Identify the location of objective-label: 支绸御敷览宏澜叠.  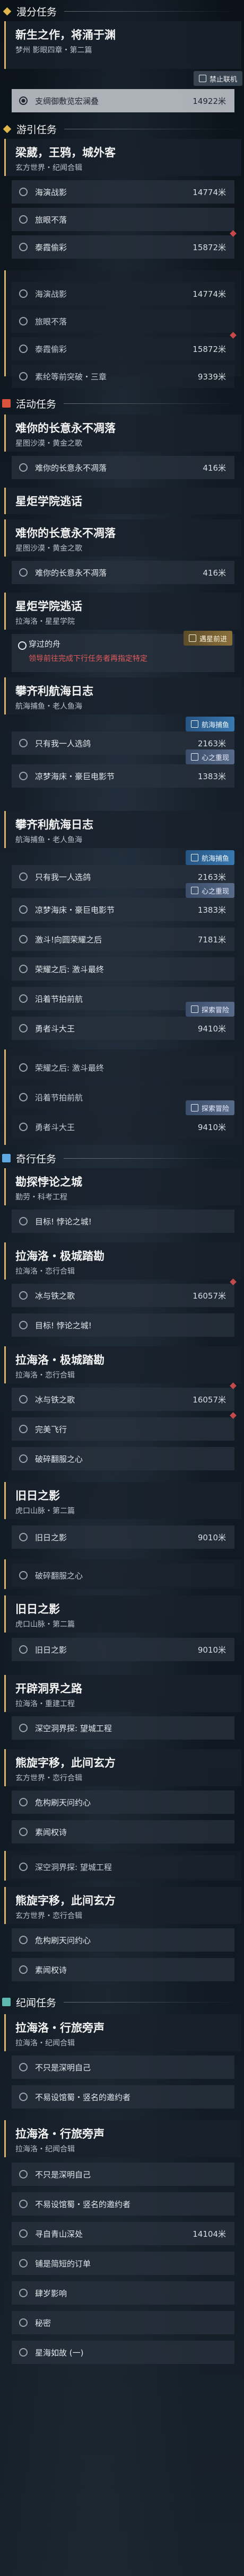
(67, 101).